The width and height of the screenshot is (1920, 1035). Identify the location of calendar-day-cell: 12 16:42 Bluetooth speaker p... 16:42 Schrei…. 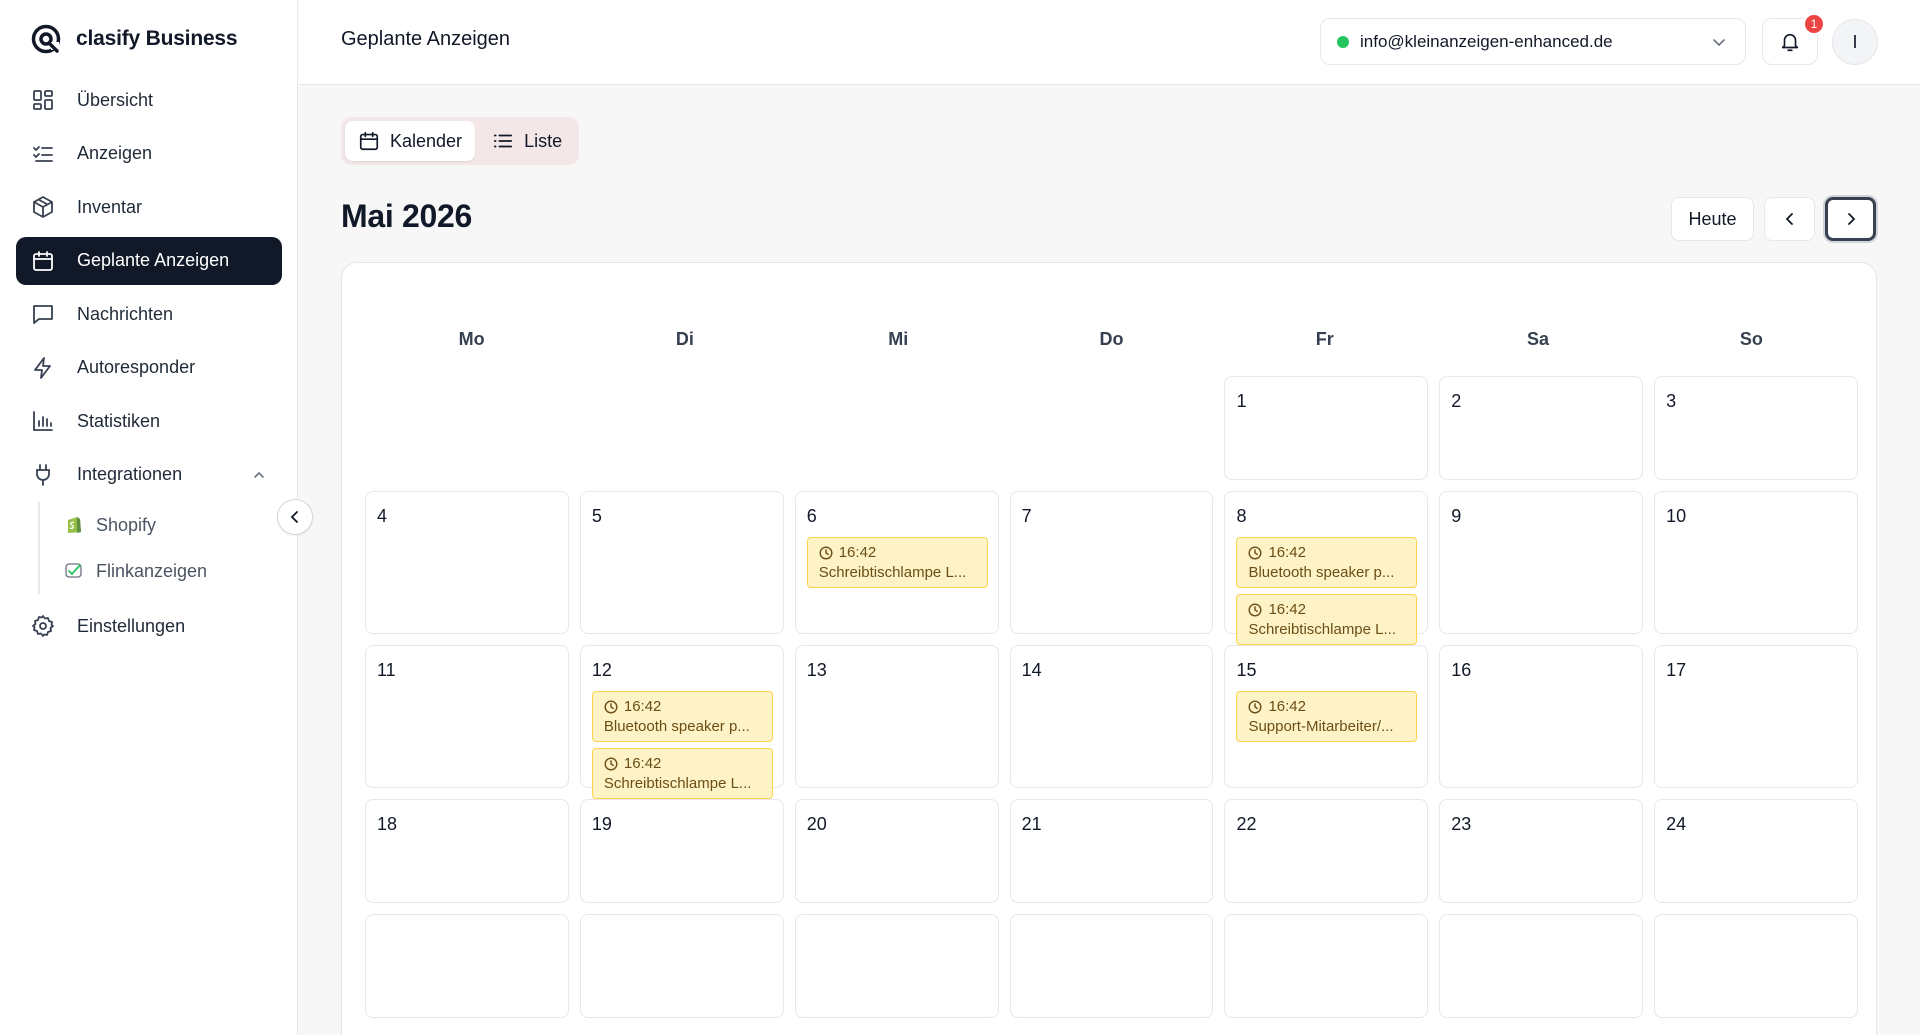
(681, 722).